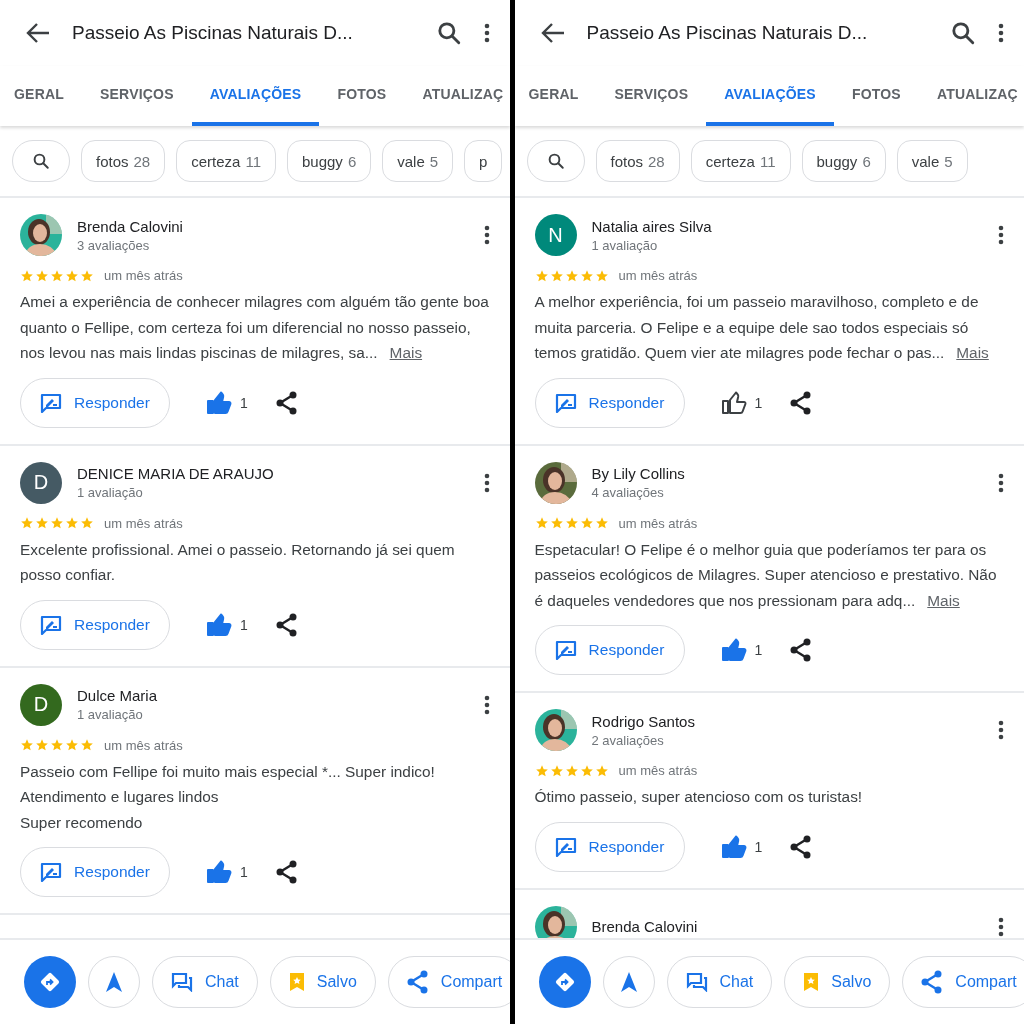 The image size is (1024, 1024). What do you see at coordinates (628, 492) in the screenshot?
I see `review-count: 4 avaliações` at bounding box center [628, 492].